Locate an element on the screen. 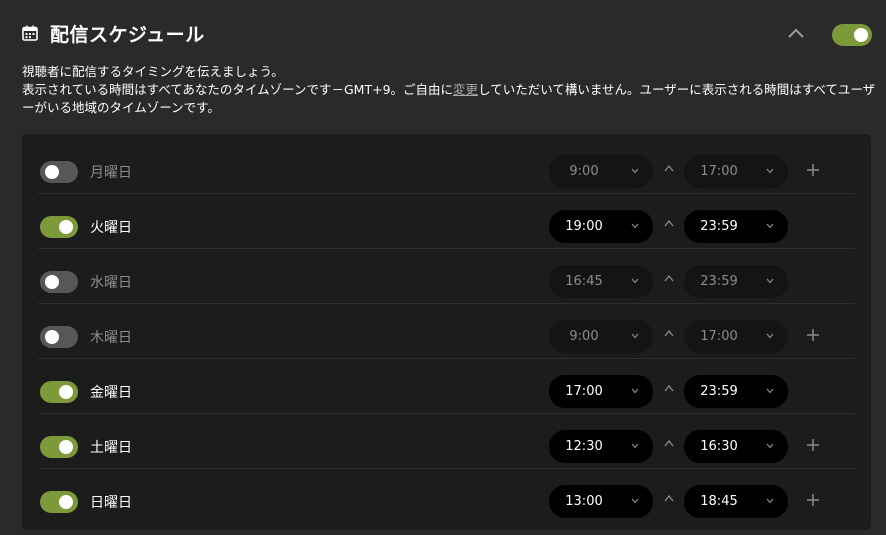 This screenshot has width=886, height=535. page-title: 配信スケジュール is located at coordinates (127, 35).